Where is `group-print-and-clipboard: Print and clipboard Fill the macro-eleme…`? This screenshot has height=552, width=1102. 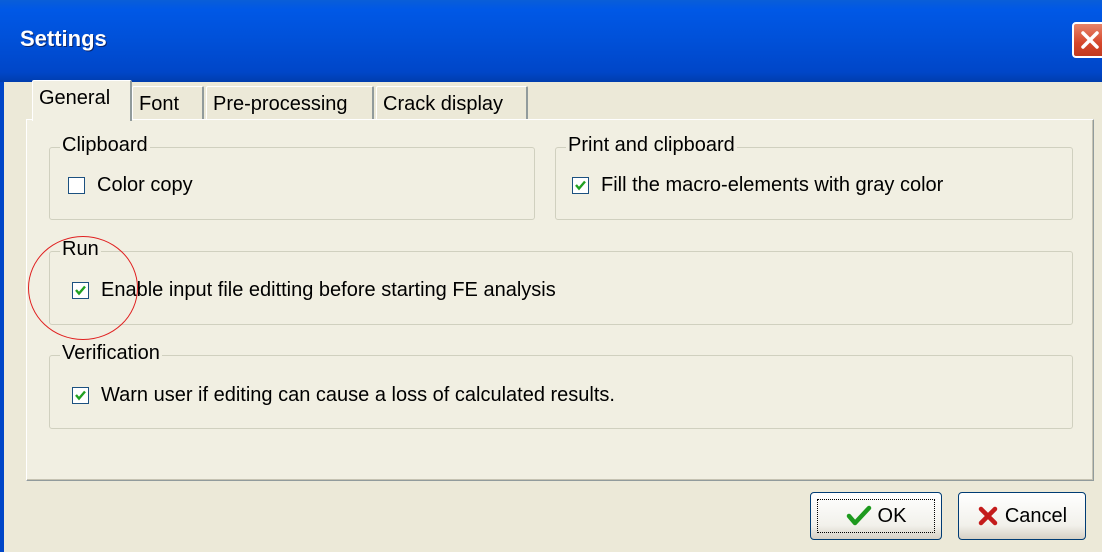 group-print-and-clipboard: Print and clipboard Fill the macro-eleme… is located at coordinates (814, 177).